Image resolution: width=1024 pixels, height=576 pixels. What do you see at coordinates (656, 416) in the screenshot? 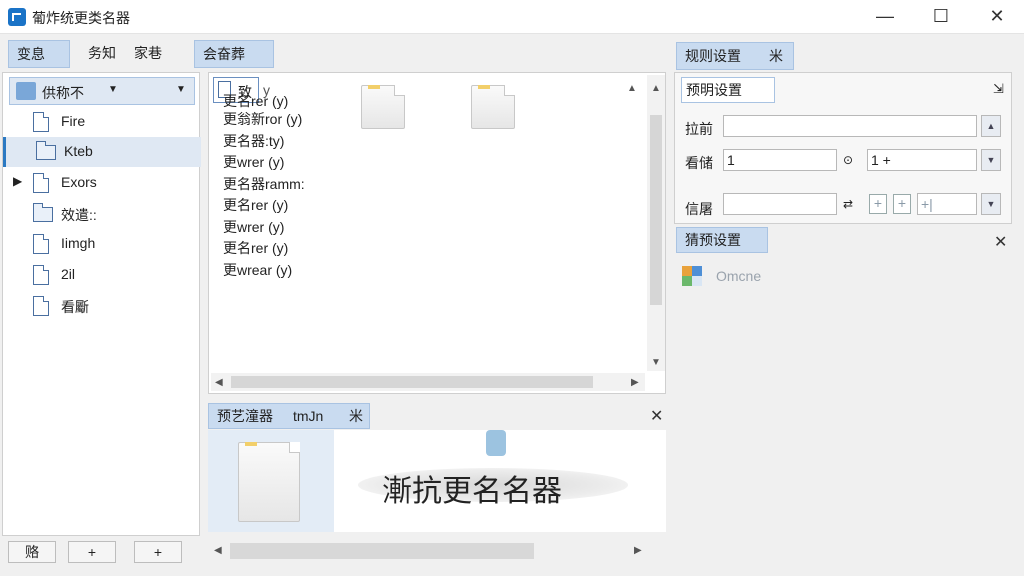
I see `preview-close-icon: ✕` at bounding box center [656, 416].